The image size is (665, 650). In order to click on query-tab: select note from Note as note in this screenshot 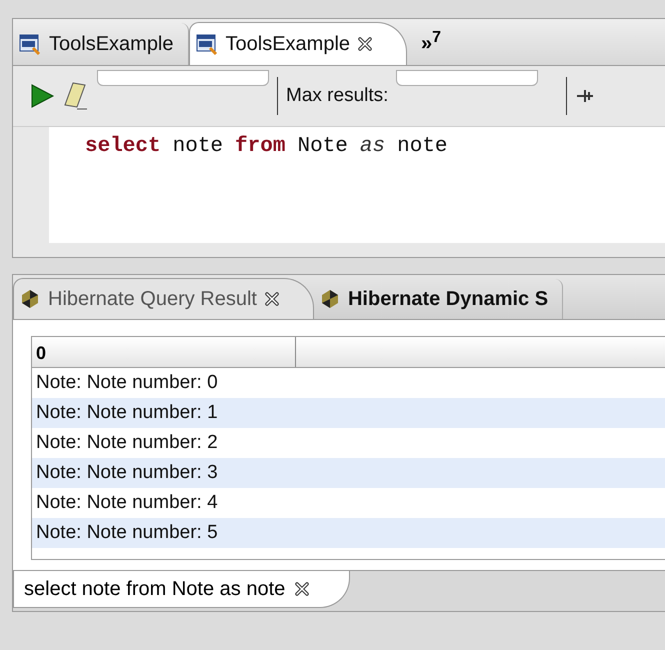, I will do `click(181, 589)`.